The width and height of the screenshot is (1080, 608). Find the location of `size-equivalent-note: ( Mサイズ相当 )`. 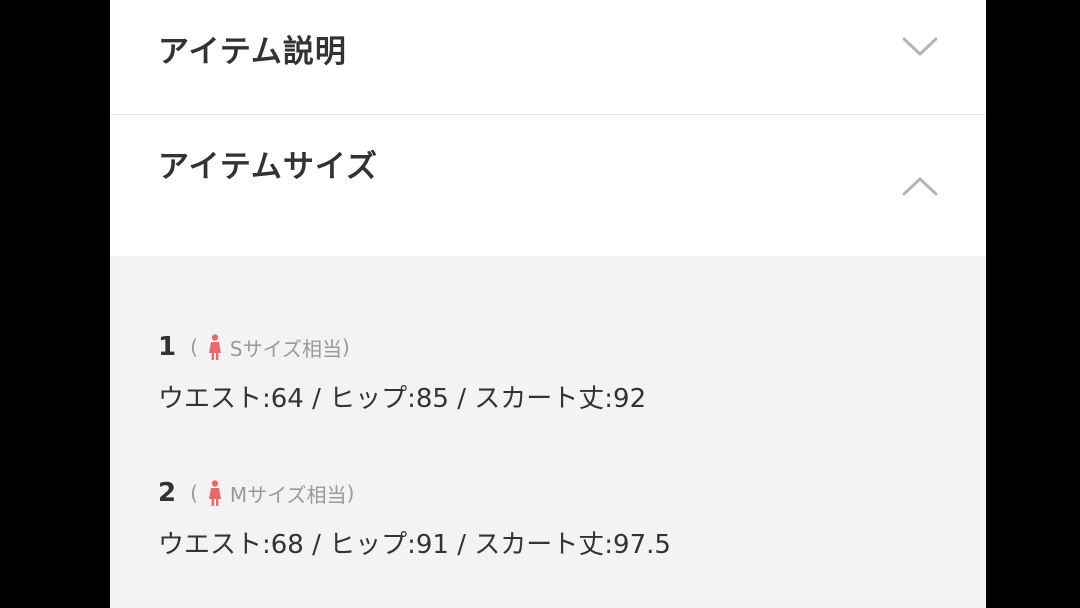

size-equivalent-note: ( Mサイズ相当 ) is located at coordinates (272, 493).